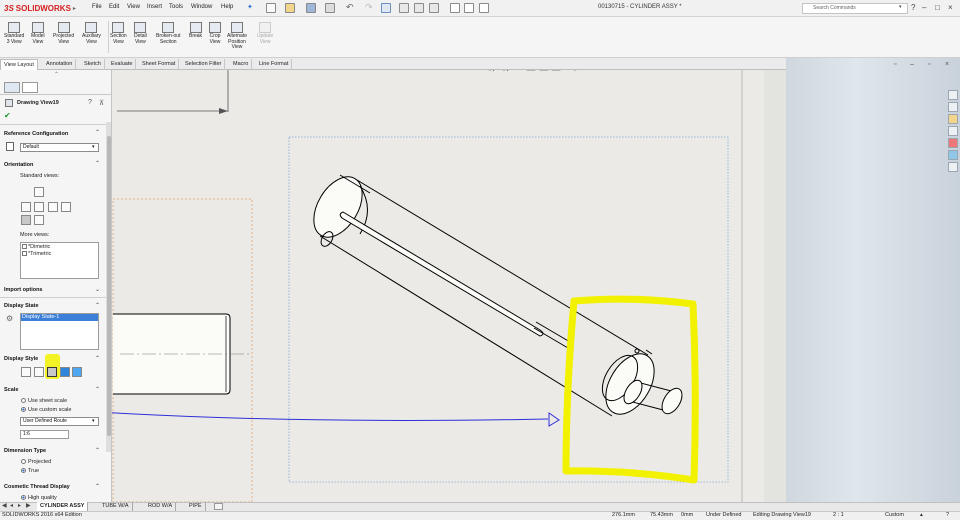  I want to click on radio-high-quality: High quality, so click(39, 498).